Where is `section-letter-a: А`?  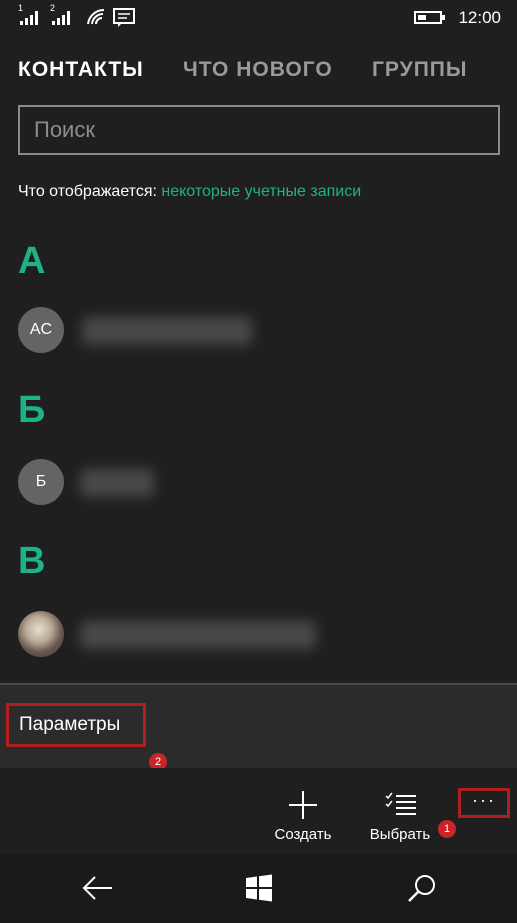 section-letter-a: А is located at coordinates (31, 261).